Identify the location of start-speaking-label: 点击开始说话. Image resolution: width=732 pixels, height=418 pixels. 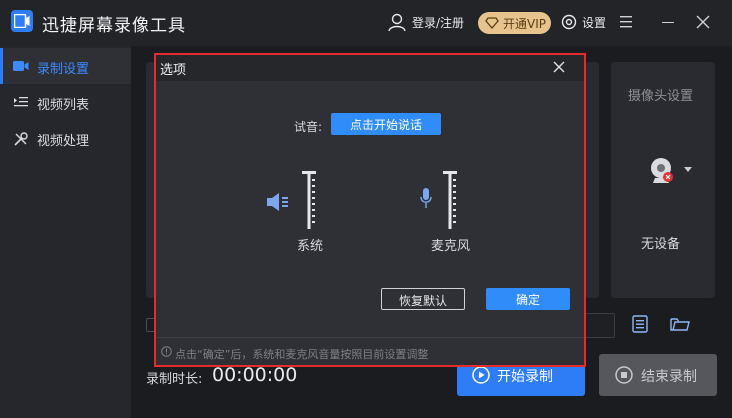
(385, 125).